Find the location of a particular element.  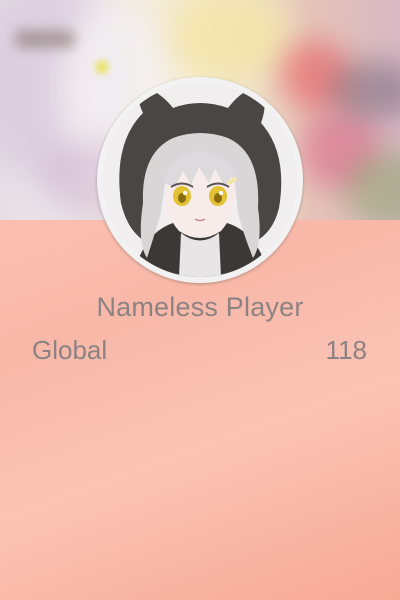

rank-value: 118 is located at coordinates (346, 350).